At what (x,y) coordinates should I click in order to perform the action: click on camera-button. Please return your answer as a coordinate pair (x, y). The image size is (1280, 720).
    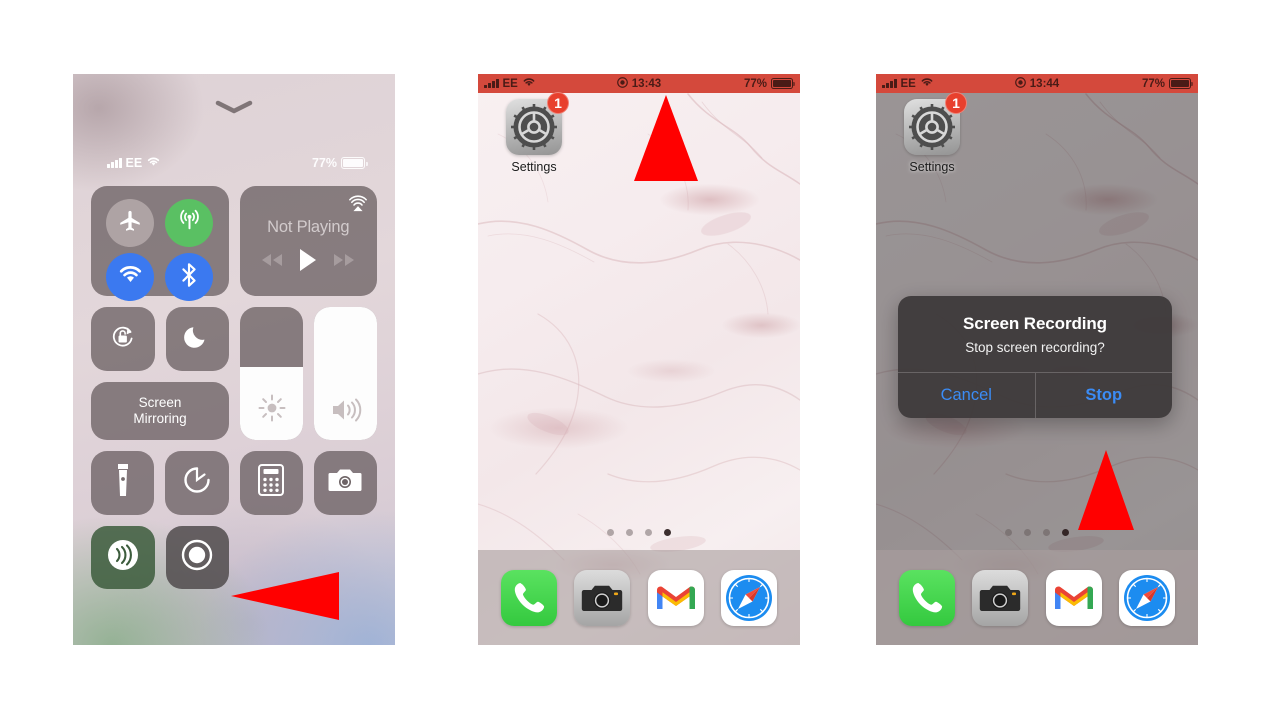
    Looking at the image, I should click on (345, 483).